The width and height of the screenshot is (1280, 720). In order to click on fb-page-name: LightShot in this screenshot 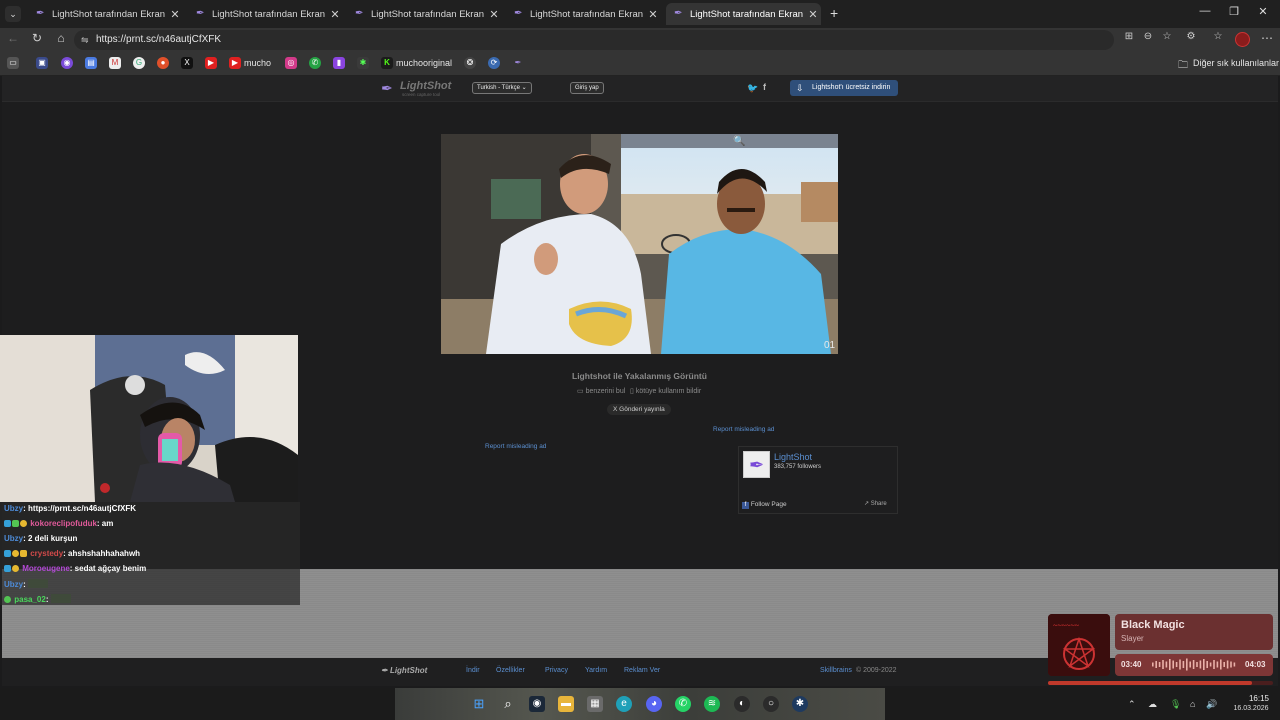, I will do `click(793, 457)`.